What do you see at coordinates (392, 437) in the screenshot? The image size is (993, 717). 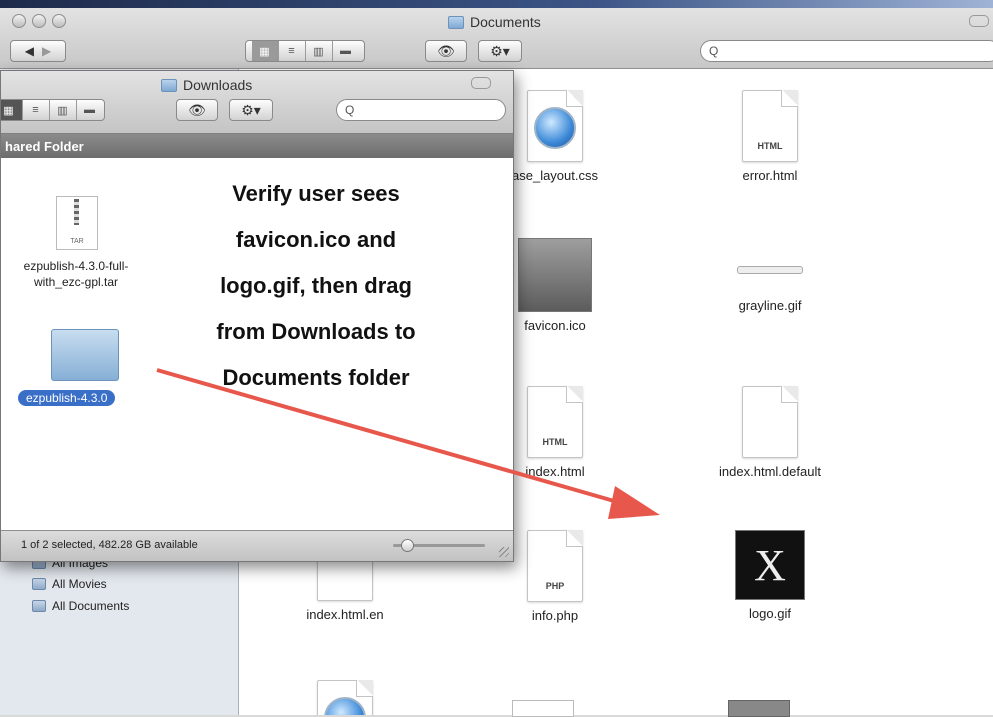 I see `arrow-line` at bounding box center [392, 437].